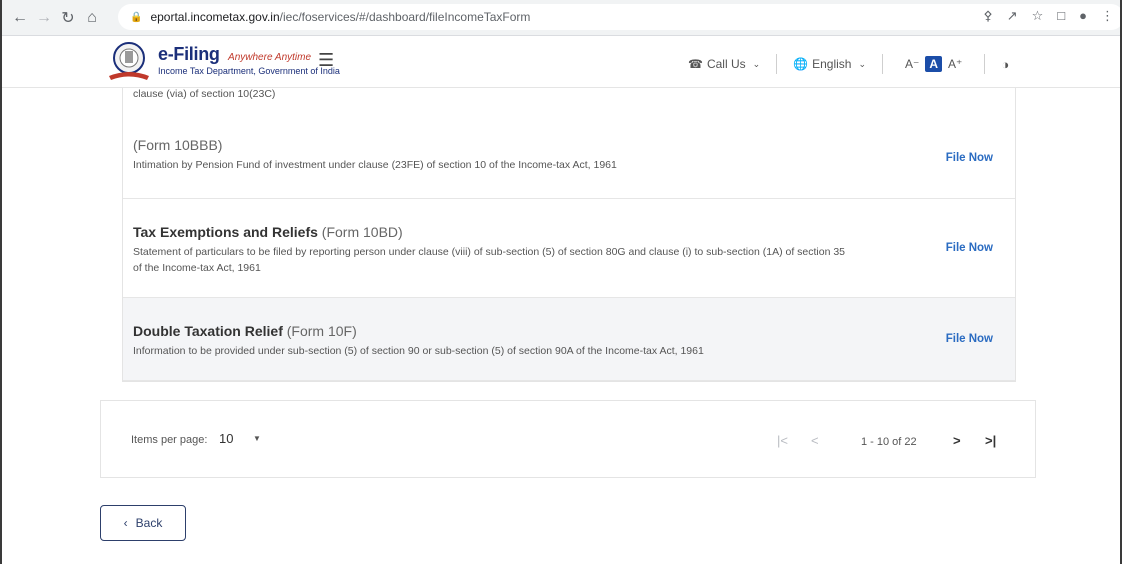 The image size is (1122, 564). What do you see at coordinates (988, 16) in the screenshot?
I see `key-icon: ⚴` at bounding box center [988, 16].